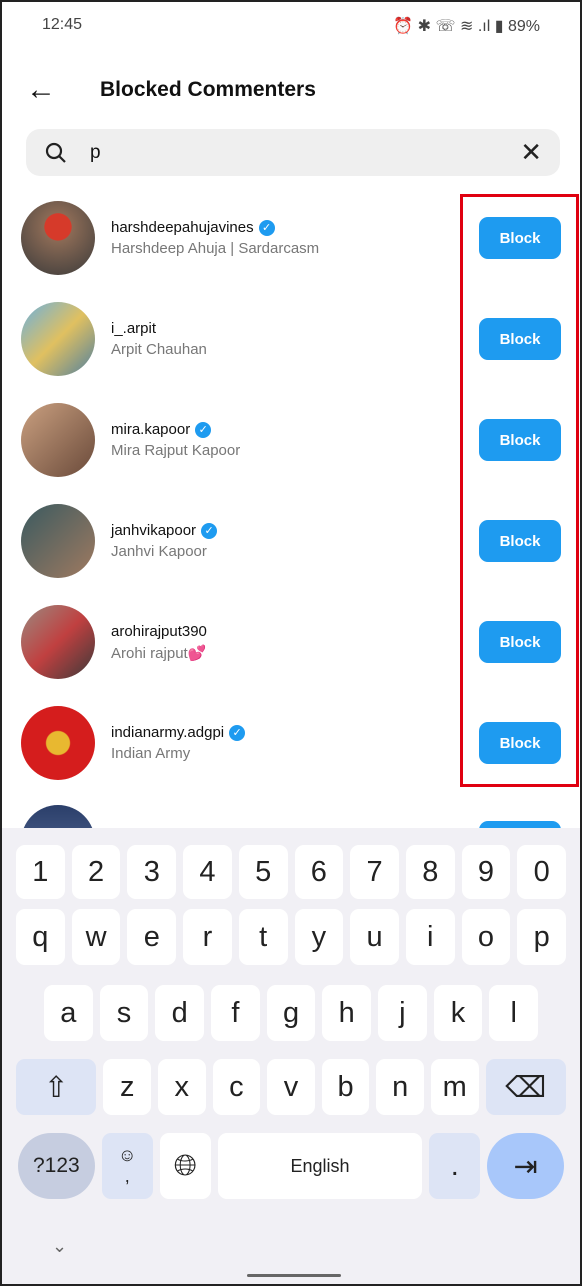 This screenshot has height=1286, width=582. I want to click on status-icons: ⏰ ✱ ☏ ≋ .ıl ▮ 89%, so click(466, 26).